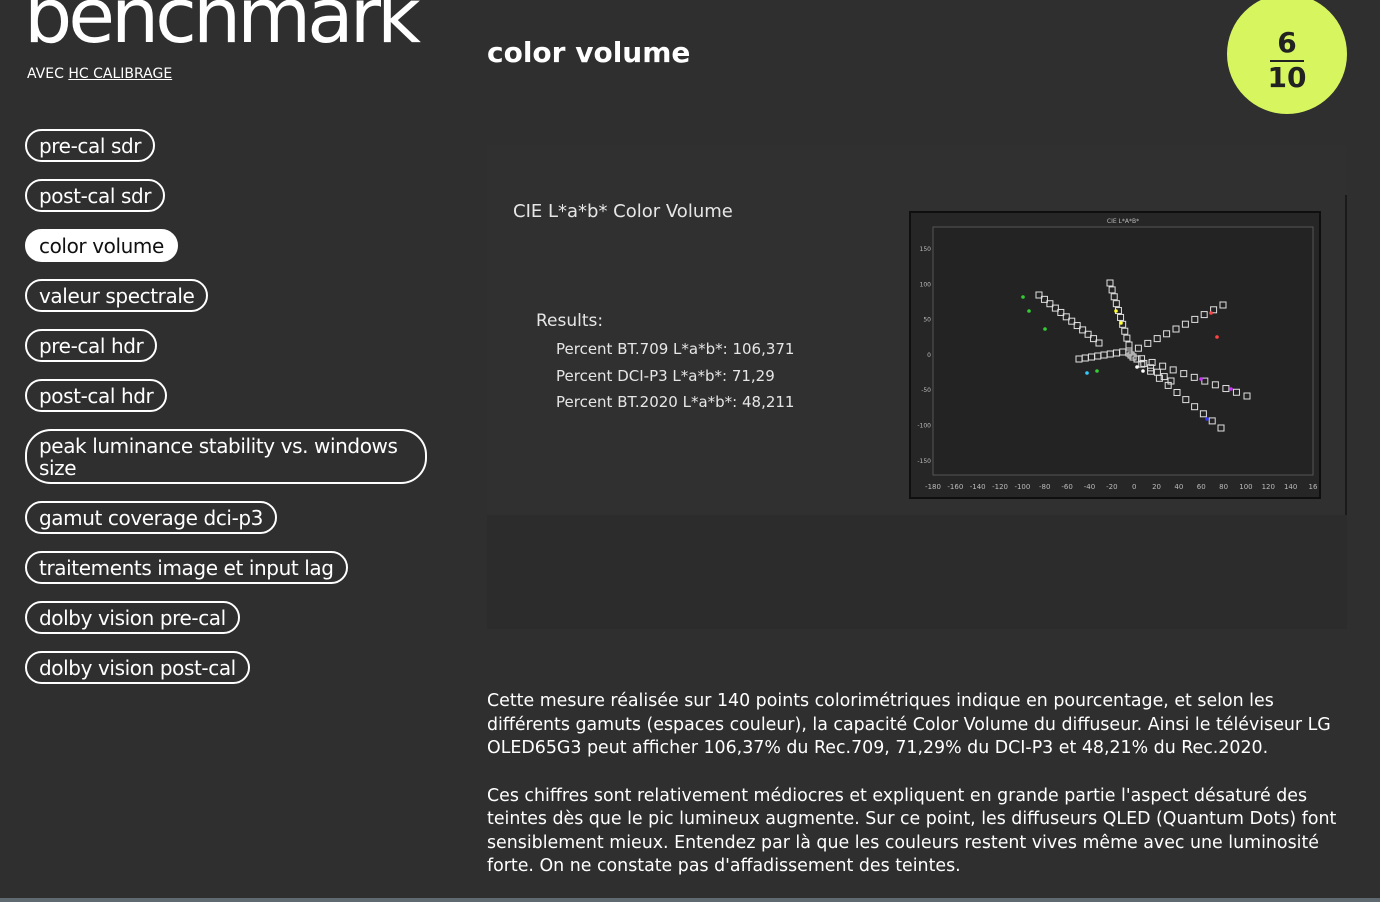 The image size is (1380, 902). Describe the element at coordinates (95, 195) in the screenshot. I see `nav-item-post-cal-sdr: post-cal sdr` at that location.